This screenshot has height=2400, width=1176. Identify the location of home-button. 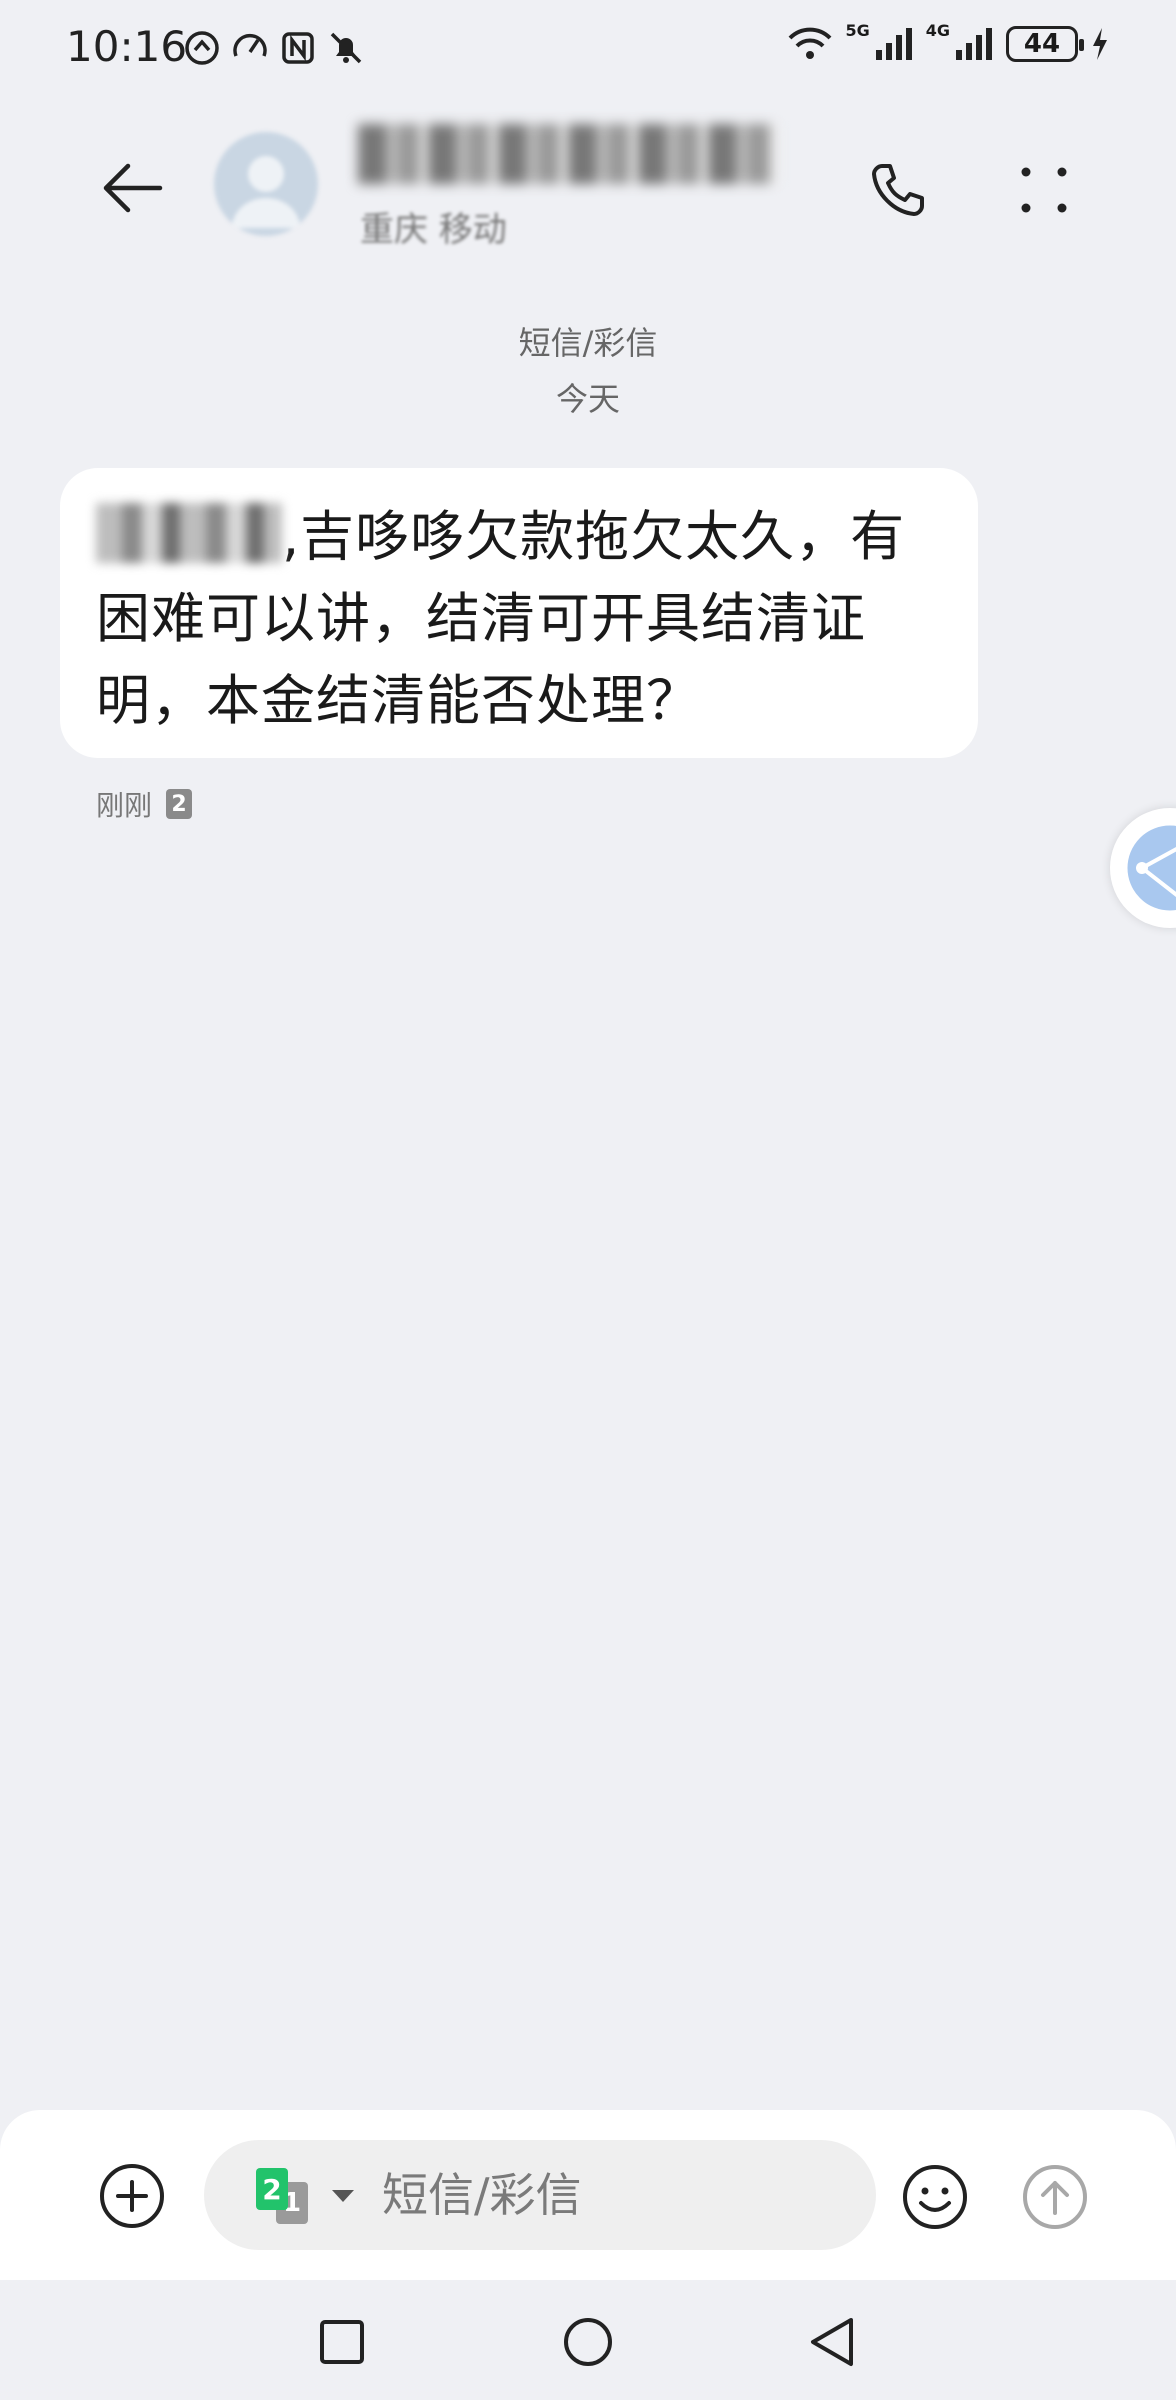
(588, 2342).